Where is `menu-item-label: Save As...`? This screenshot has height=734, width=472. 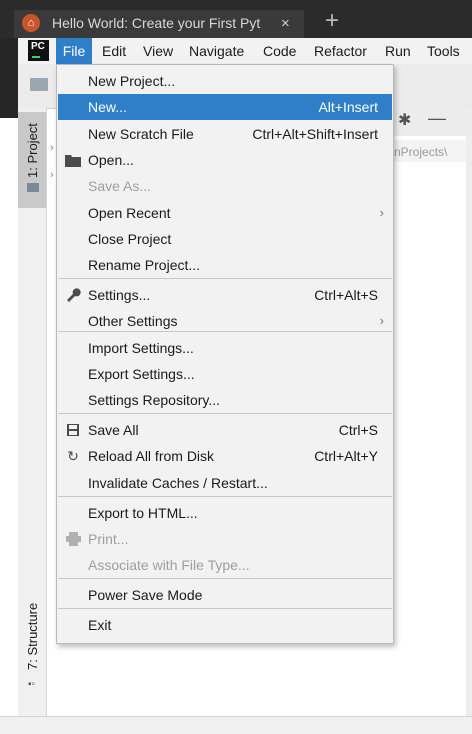
menu-item-label: Save As... is located at coordinates (120, 186).